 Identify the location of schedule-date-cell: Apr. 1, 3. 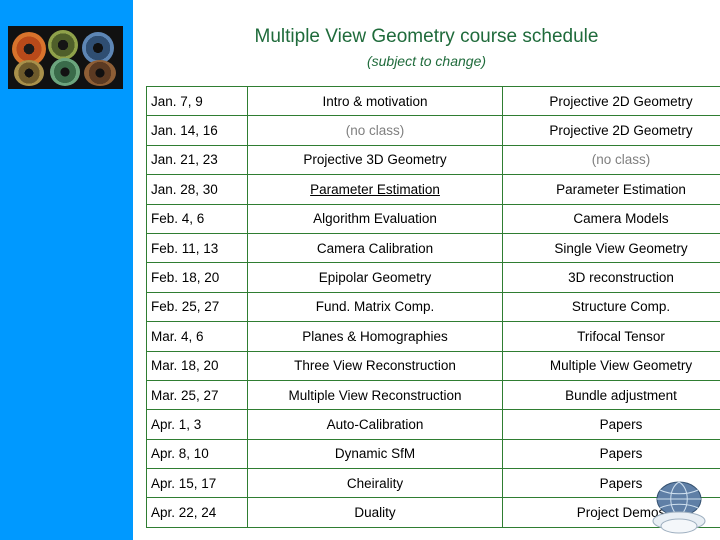
(197, 424).